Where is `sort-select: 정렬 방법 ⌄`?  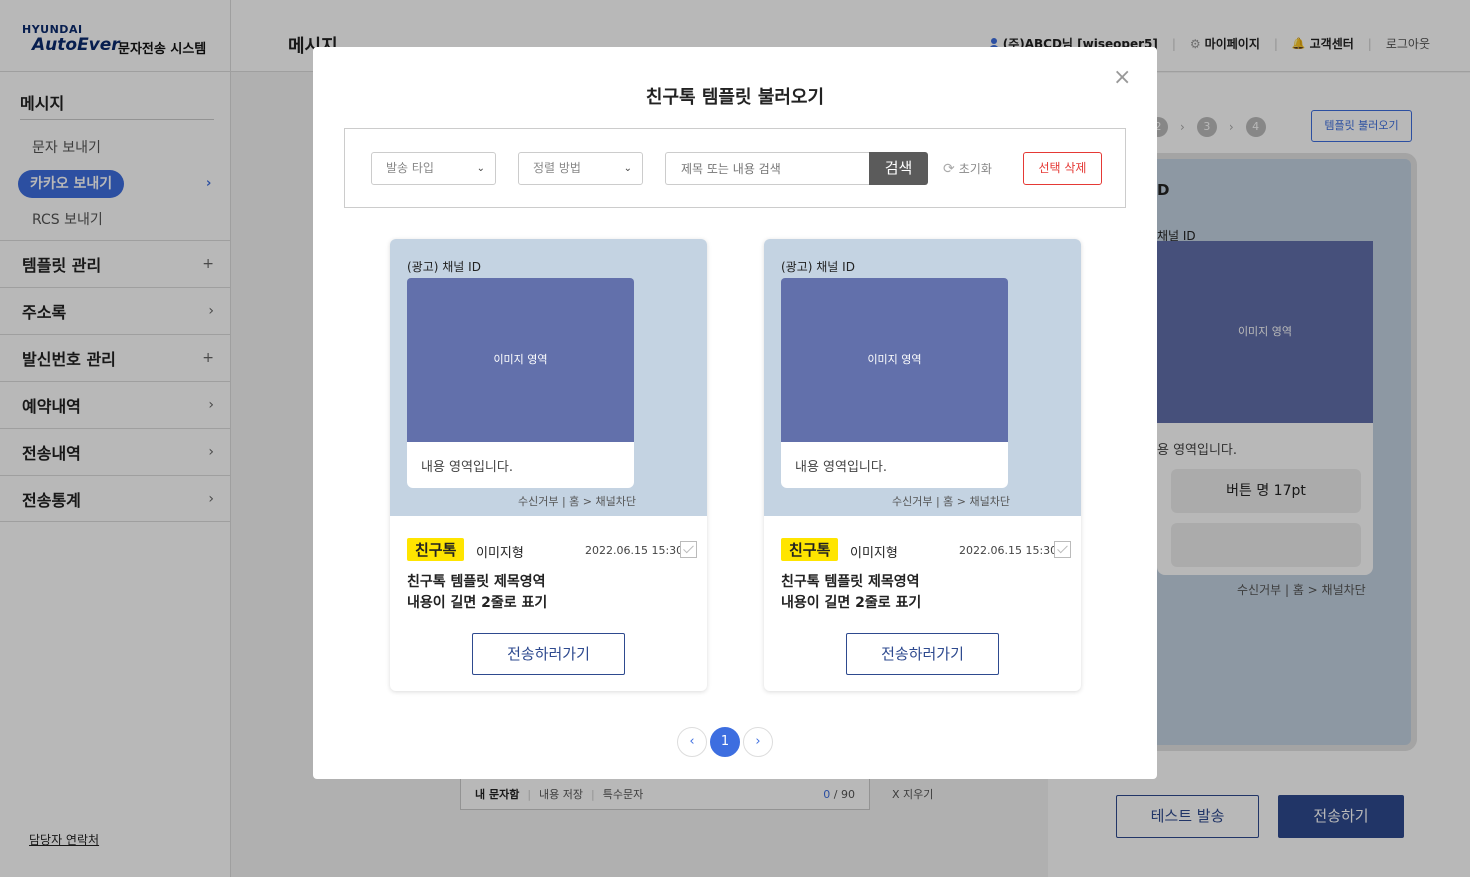
sort-select: 정렬 방법 ⌄ is located at coordinates (580, 168).